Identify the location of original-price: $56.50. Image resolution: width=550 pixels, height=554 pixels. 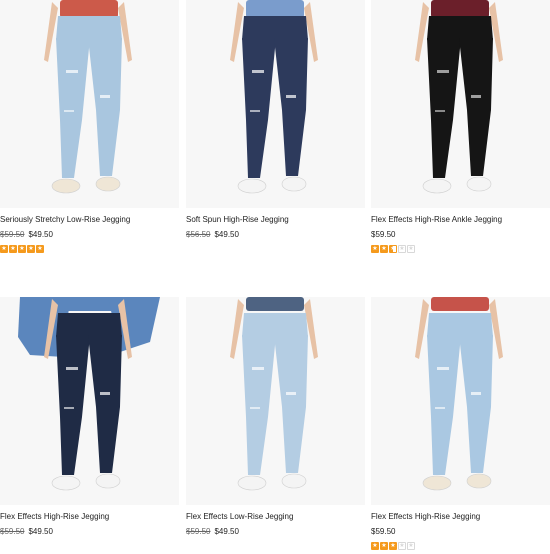
(198, 234).